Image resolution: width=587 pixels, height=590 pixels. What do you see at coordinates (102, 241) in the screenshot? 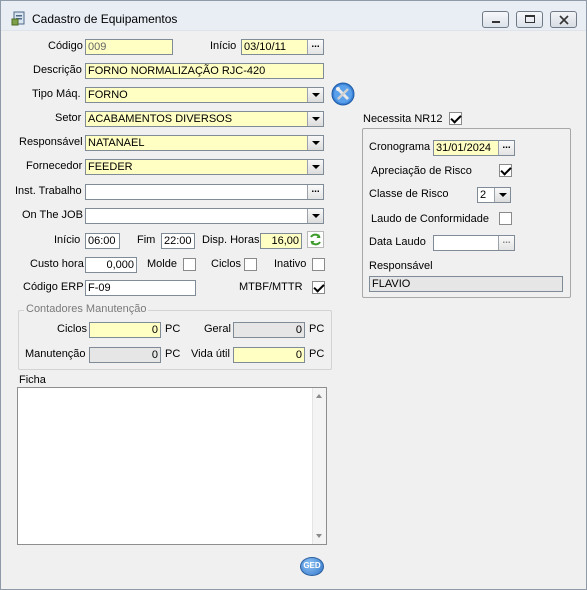
I see `inicio-time-field: 06:00` at bounding box center [102, 241].